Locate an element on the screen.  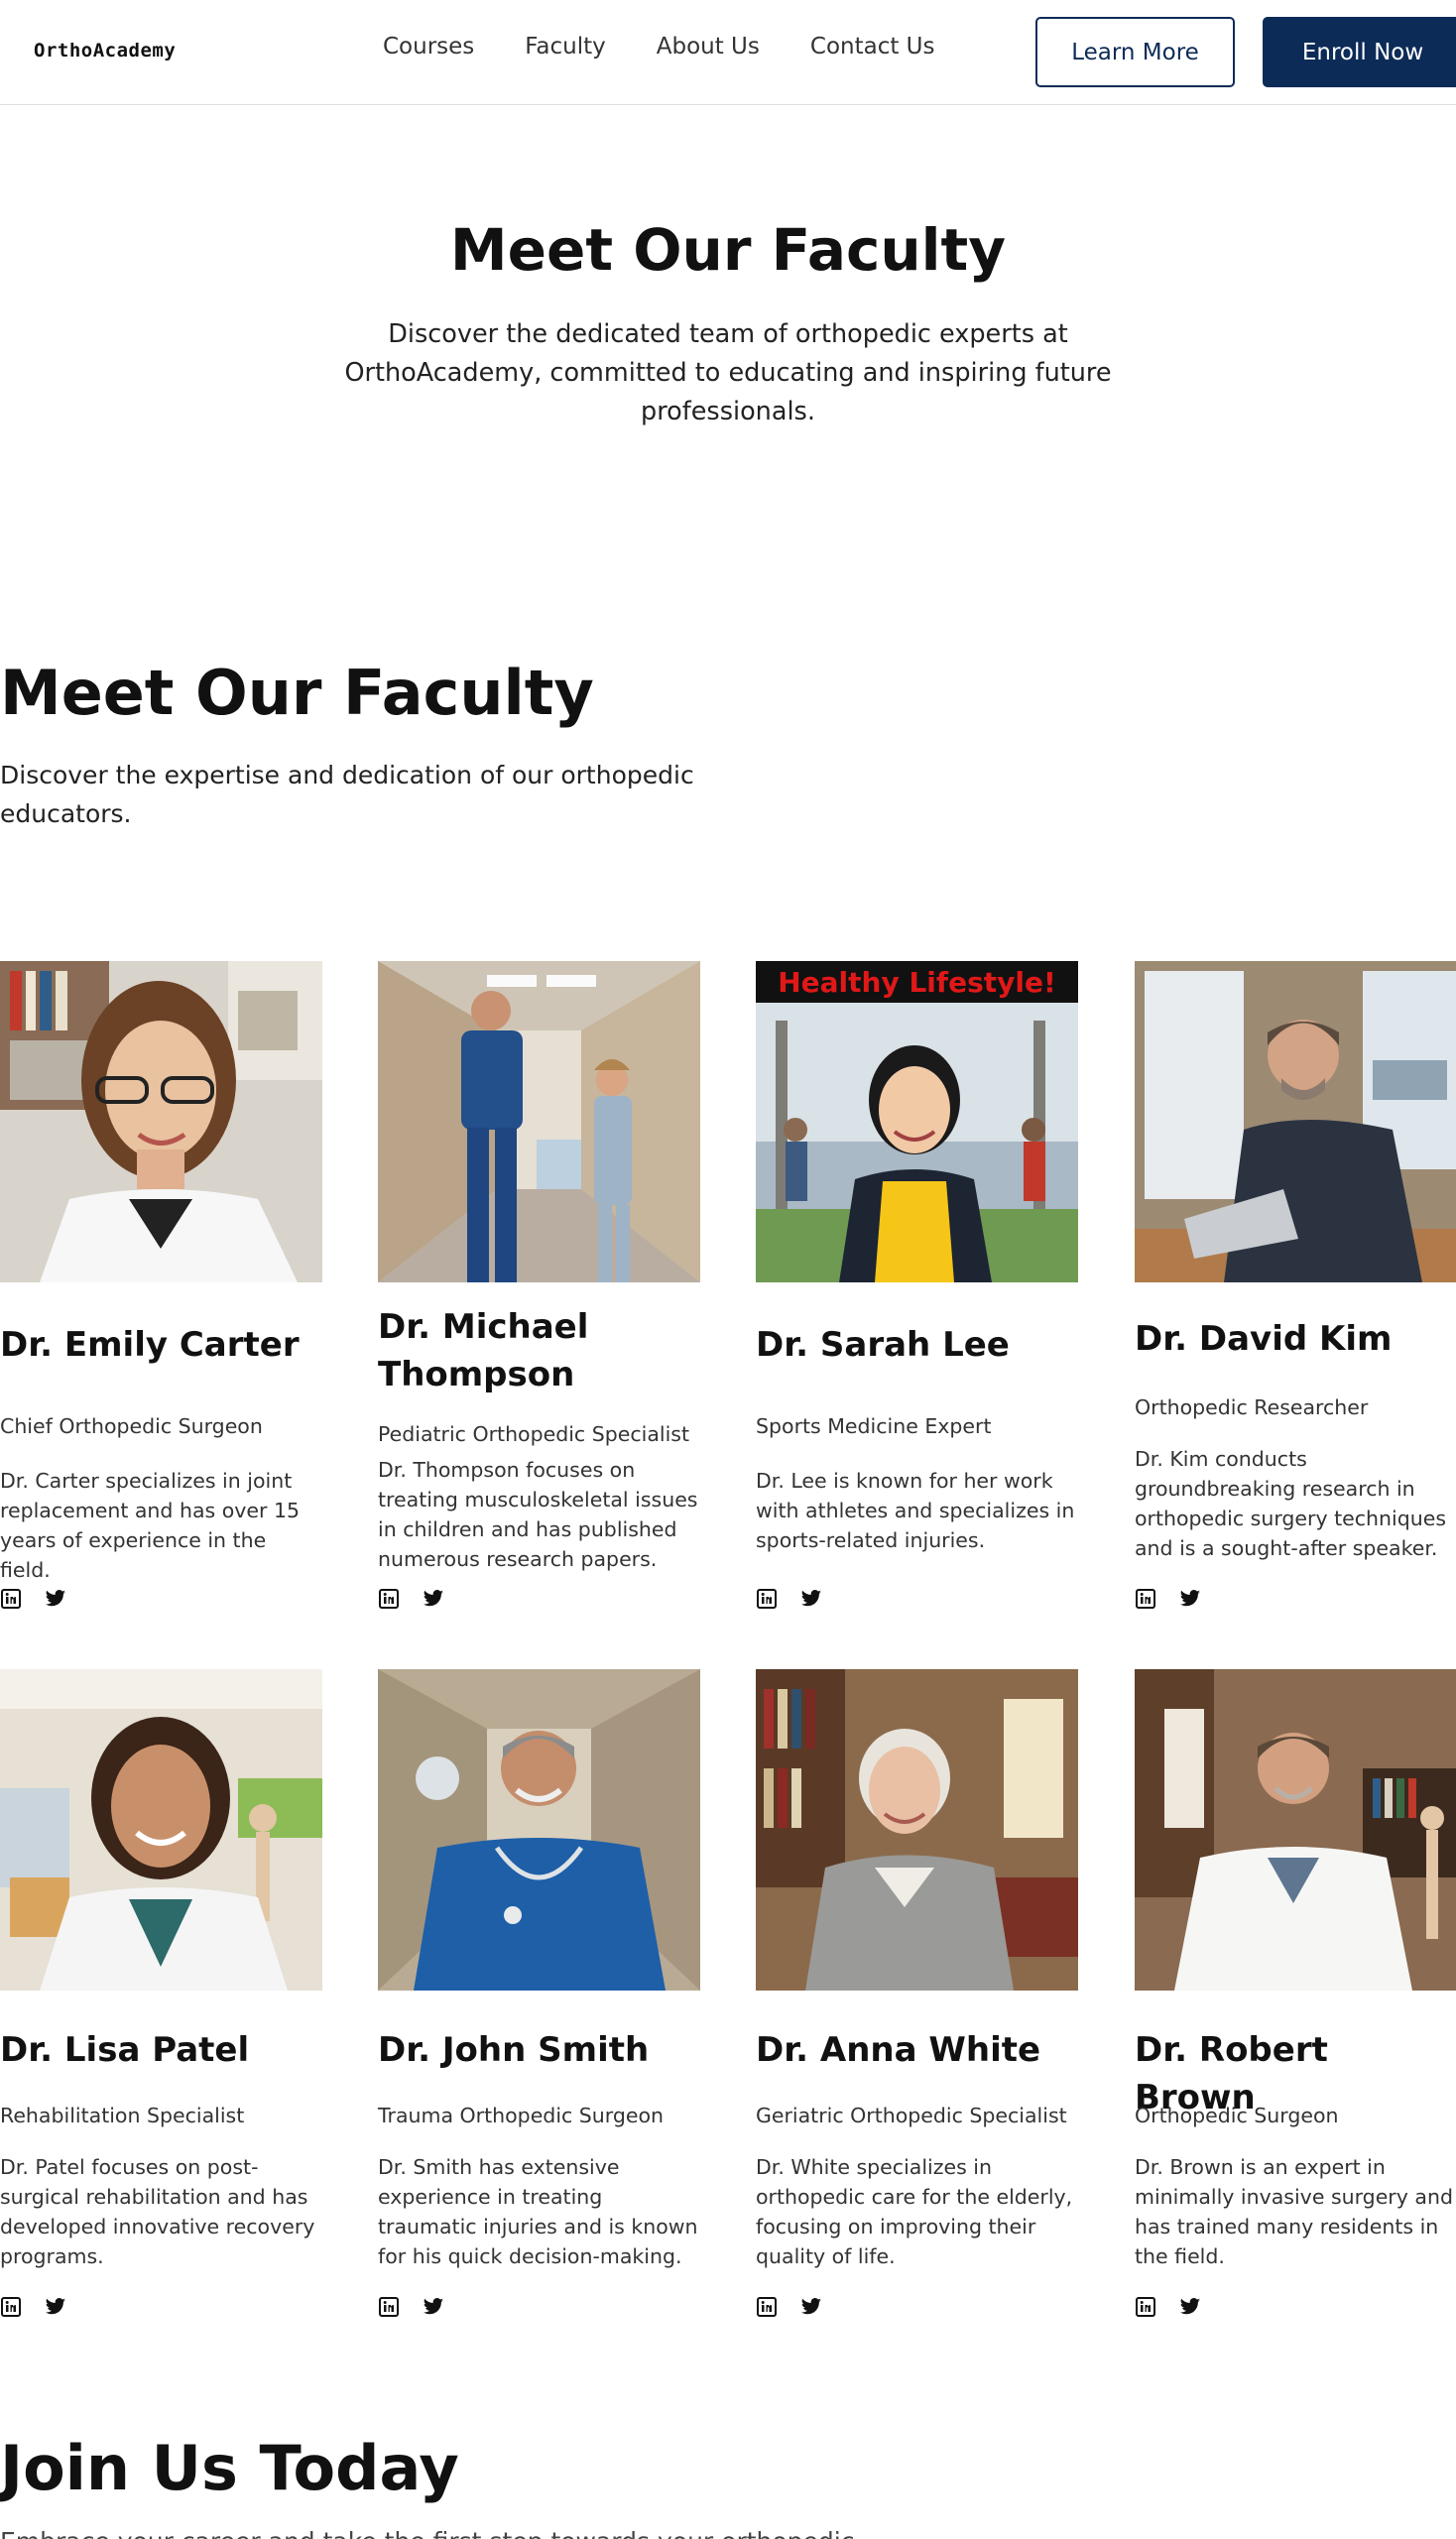
faculty-section-title: Meet Our Faculty is located at coordinates (297, 693).